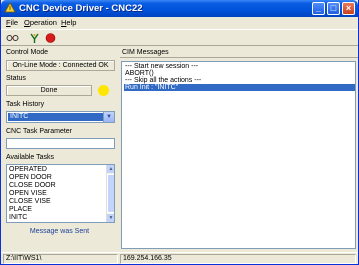 This screenshot has height=265, width=359. What do you see at coordinates (179, 37) in the screenshot?
I see `toolbar` at bounding box center [179, 37].